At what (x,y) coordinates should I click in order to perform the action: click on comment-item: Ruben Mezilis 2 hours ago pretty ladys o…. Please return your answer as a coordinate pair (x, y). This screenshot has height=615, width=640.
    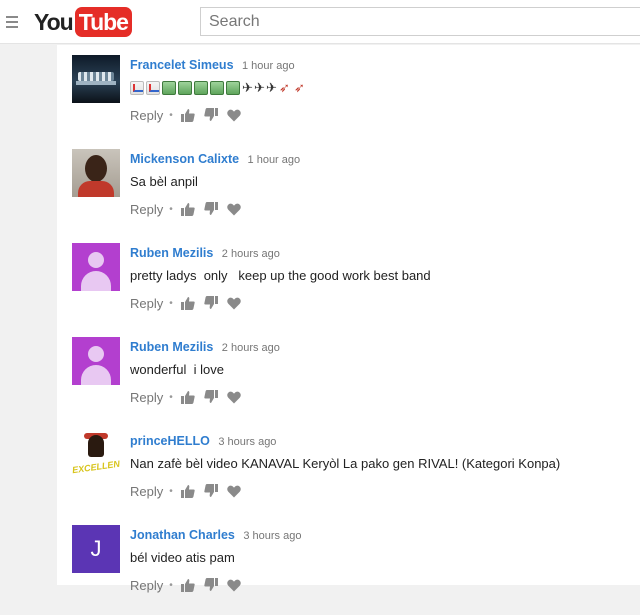
    Looking at the image, I should click on (352, 288).